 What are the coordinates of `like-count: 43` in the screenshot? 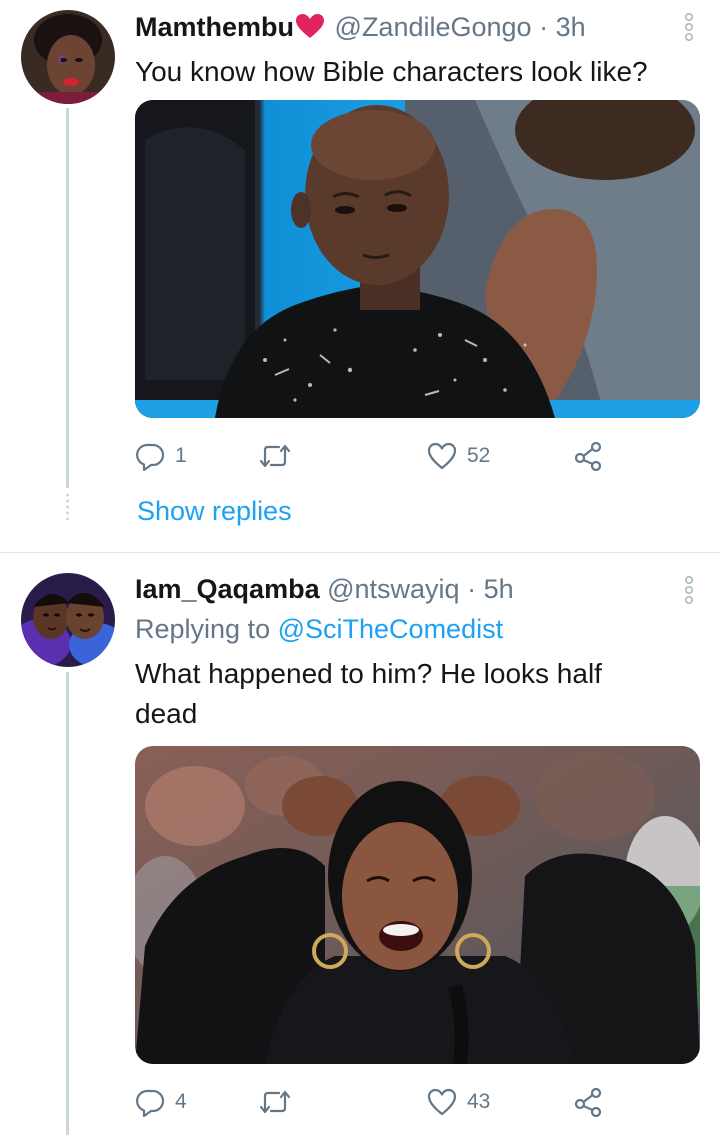 It's located at (479, 1101).